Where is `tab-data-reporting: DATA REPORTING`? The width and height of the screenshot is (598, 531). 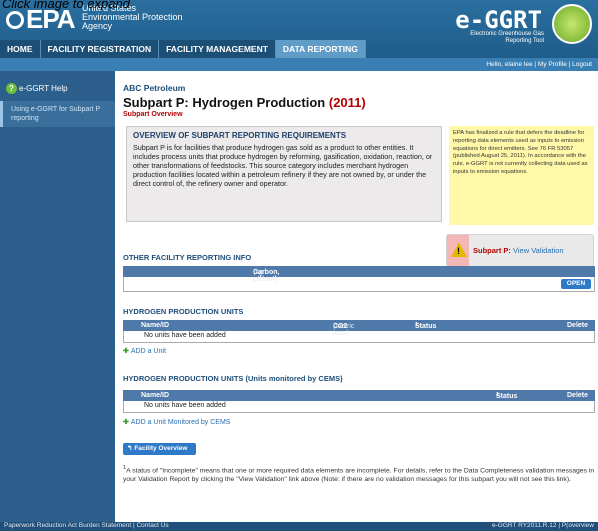 tab-data-reporting: DATA REPORTING is located at coordinates (320, 49).